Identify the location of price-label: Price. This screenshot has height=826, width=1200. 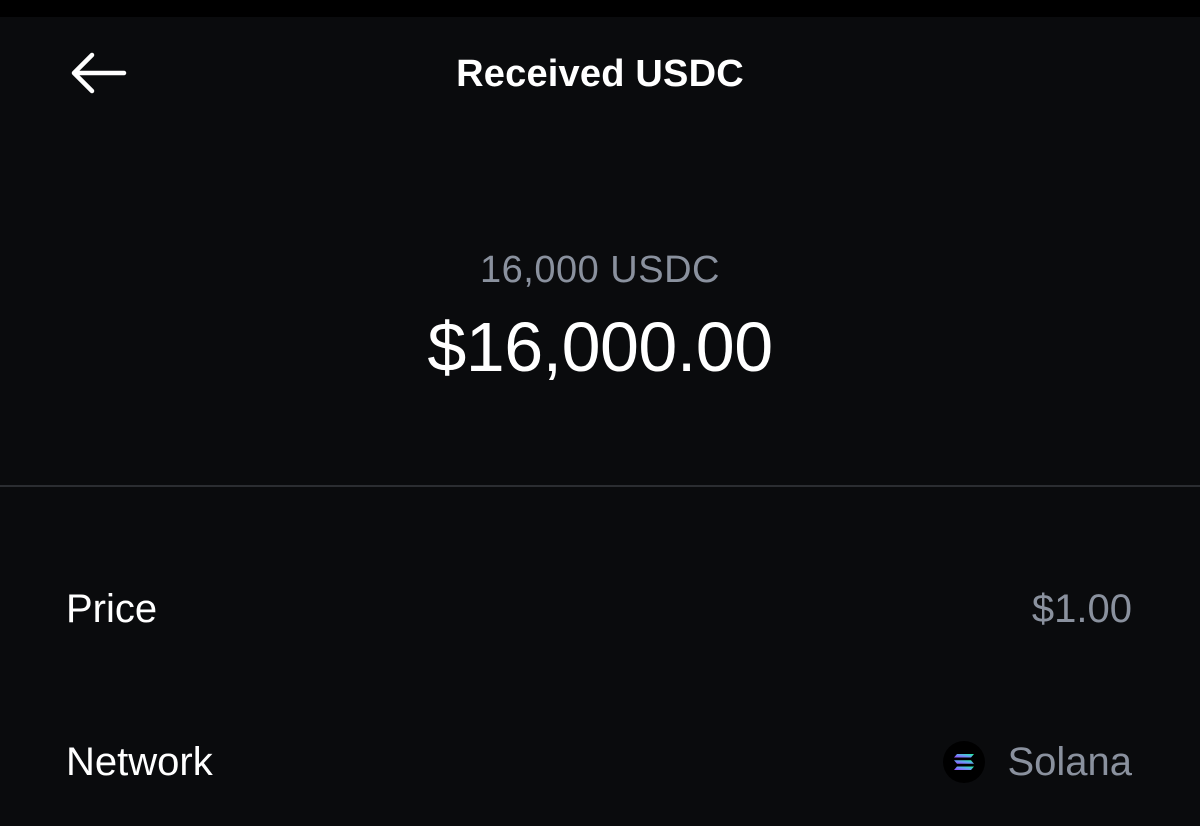
(112, 608).